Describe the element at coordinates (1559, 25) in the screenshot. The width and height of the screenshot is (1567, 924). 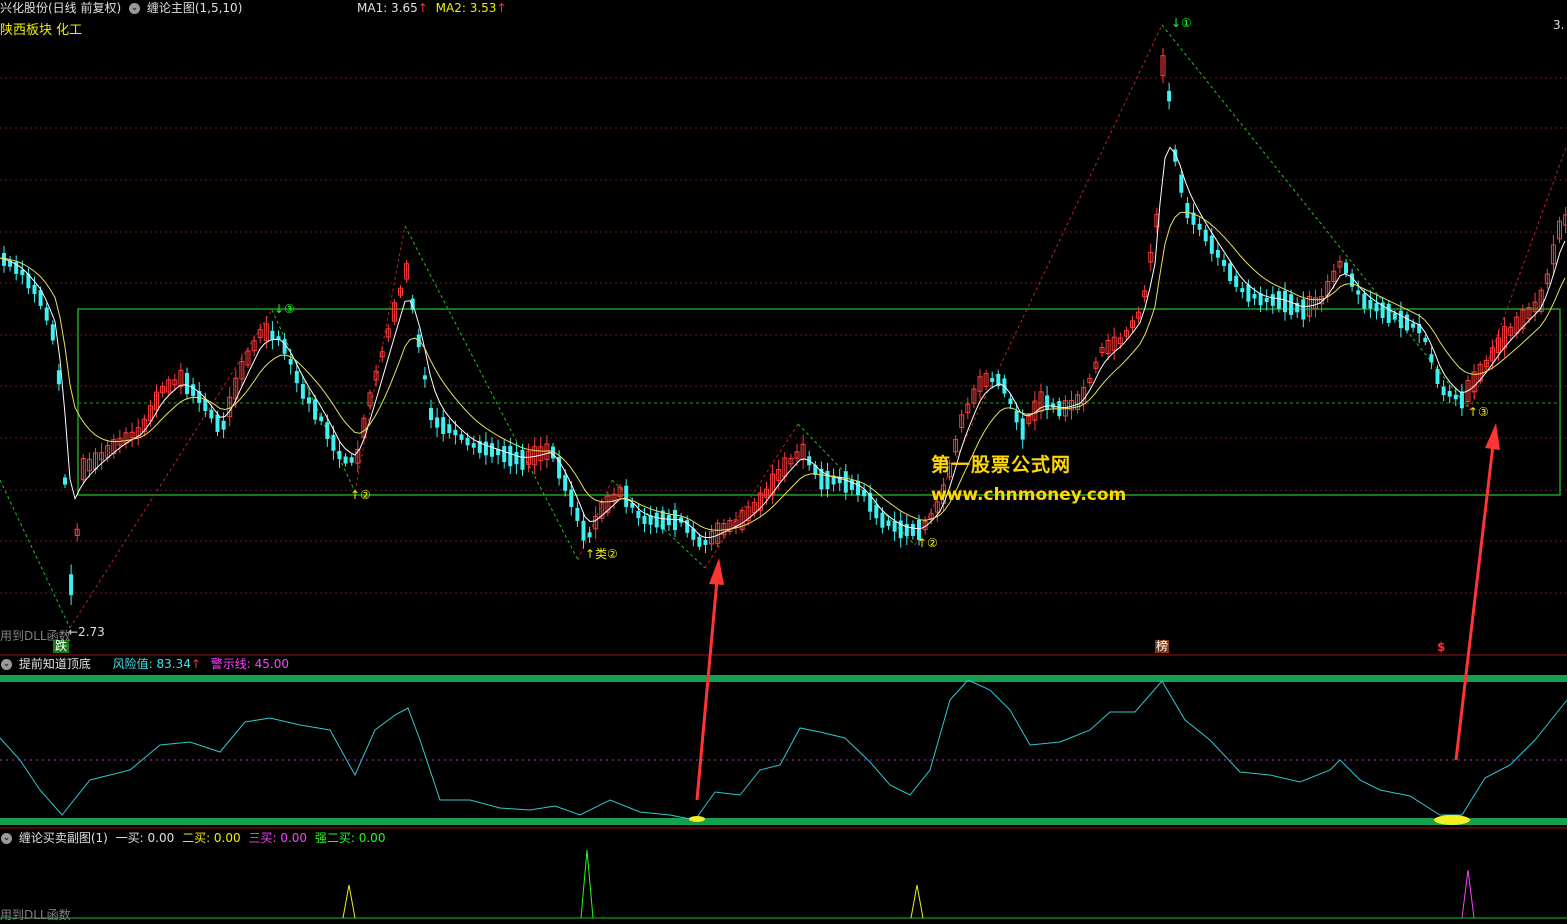
I see `right-price-label: 3.` at that location.